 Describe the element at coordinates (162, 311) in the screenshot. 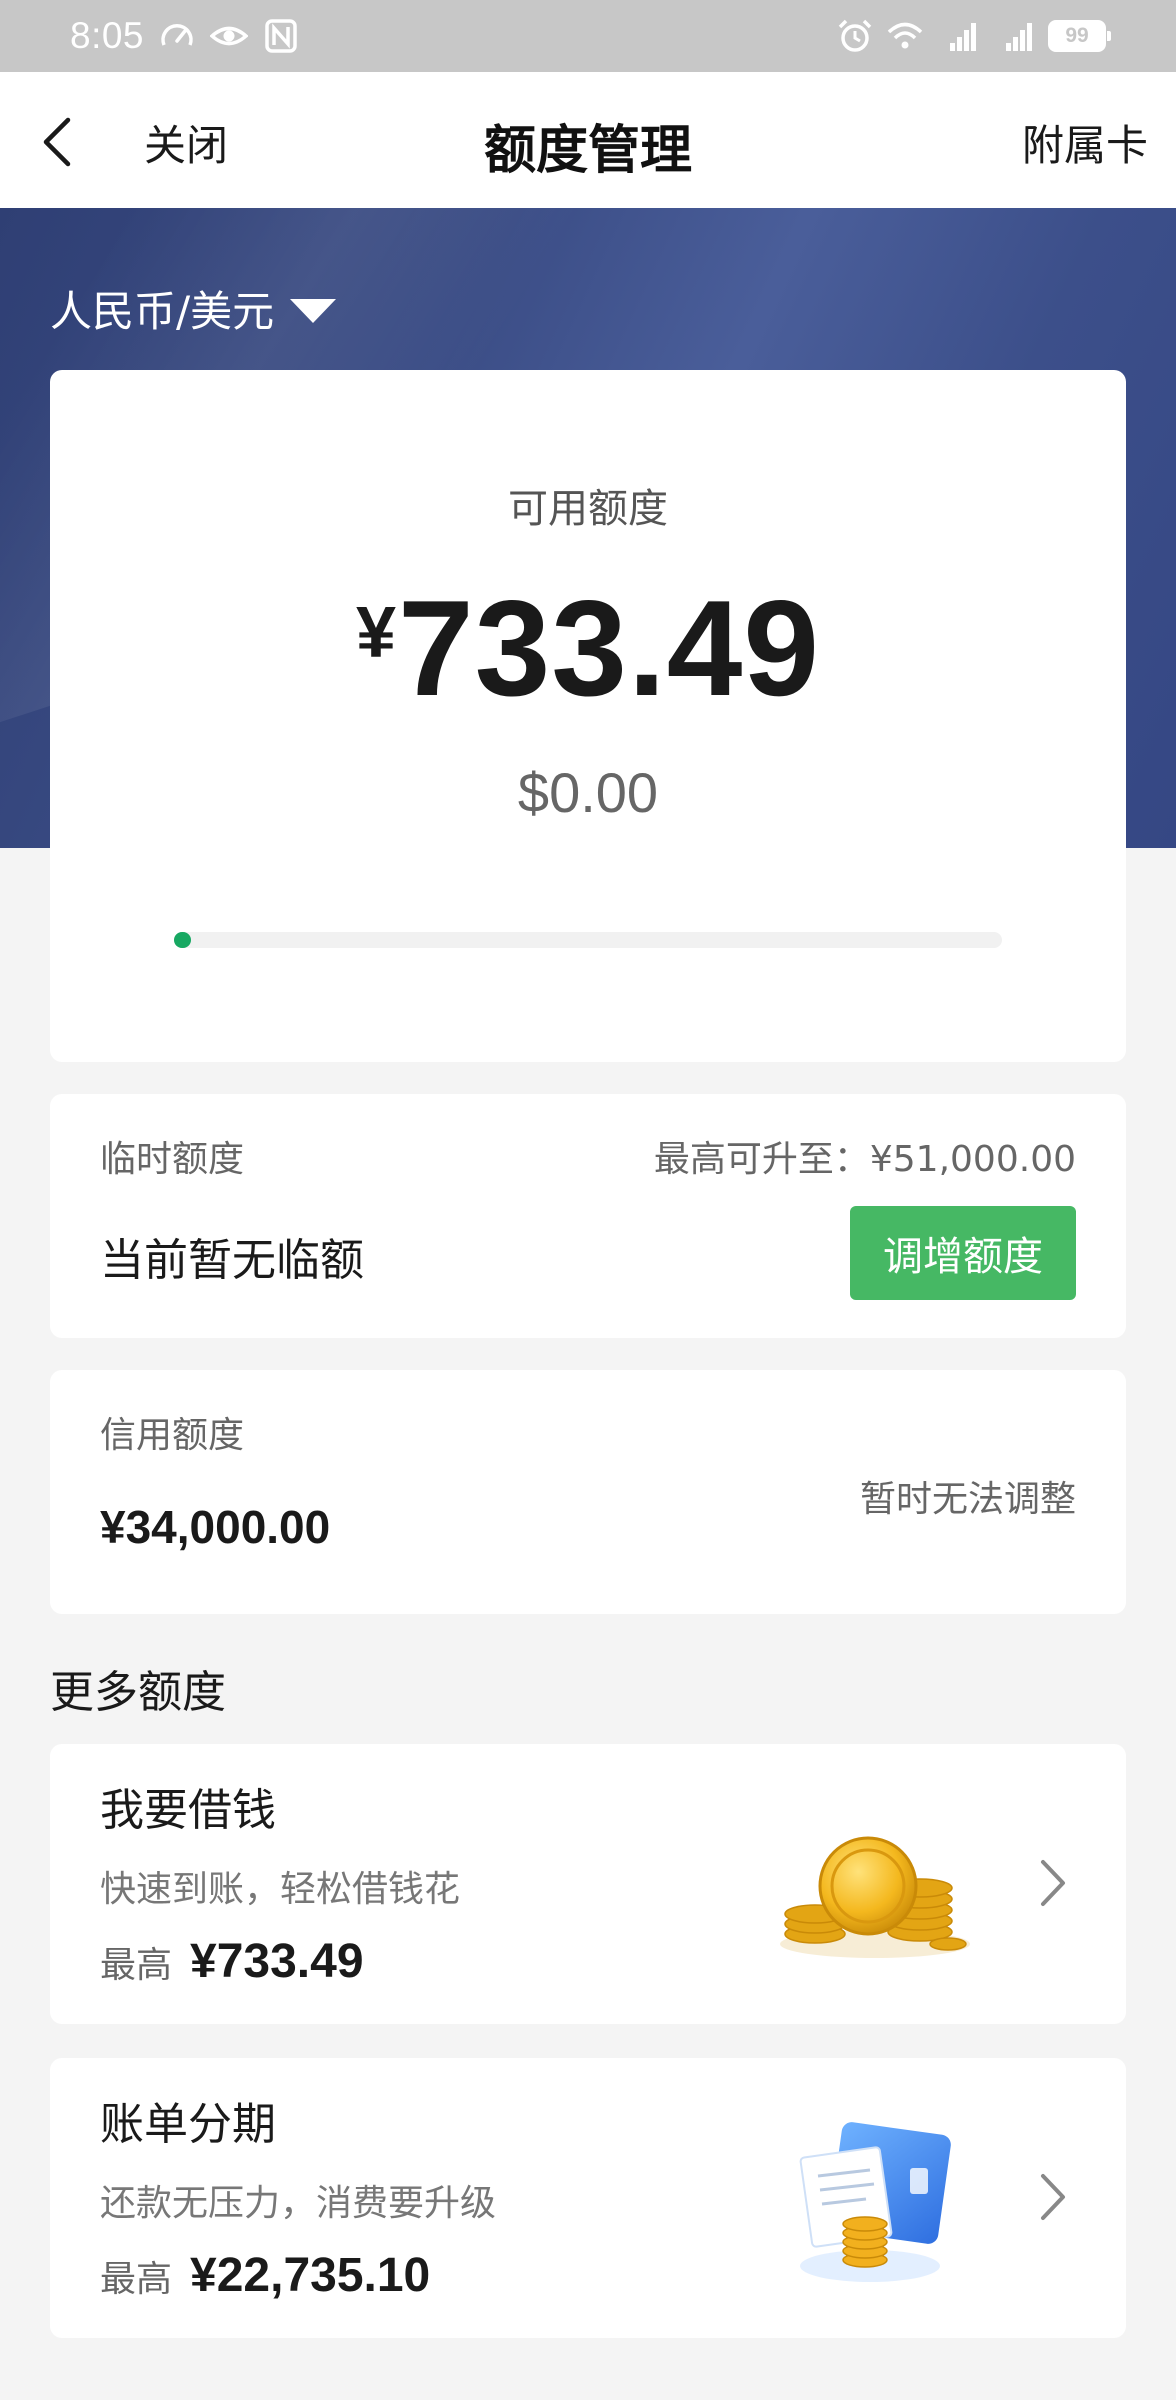

I see `currency-selector-label: 人民币/美元` at that location.